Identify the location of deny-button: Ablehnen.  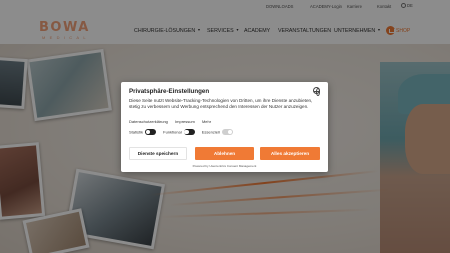
(224, 153).